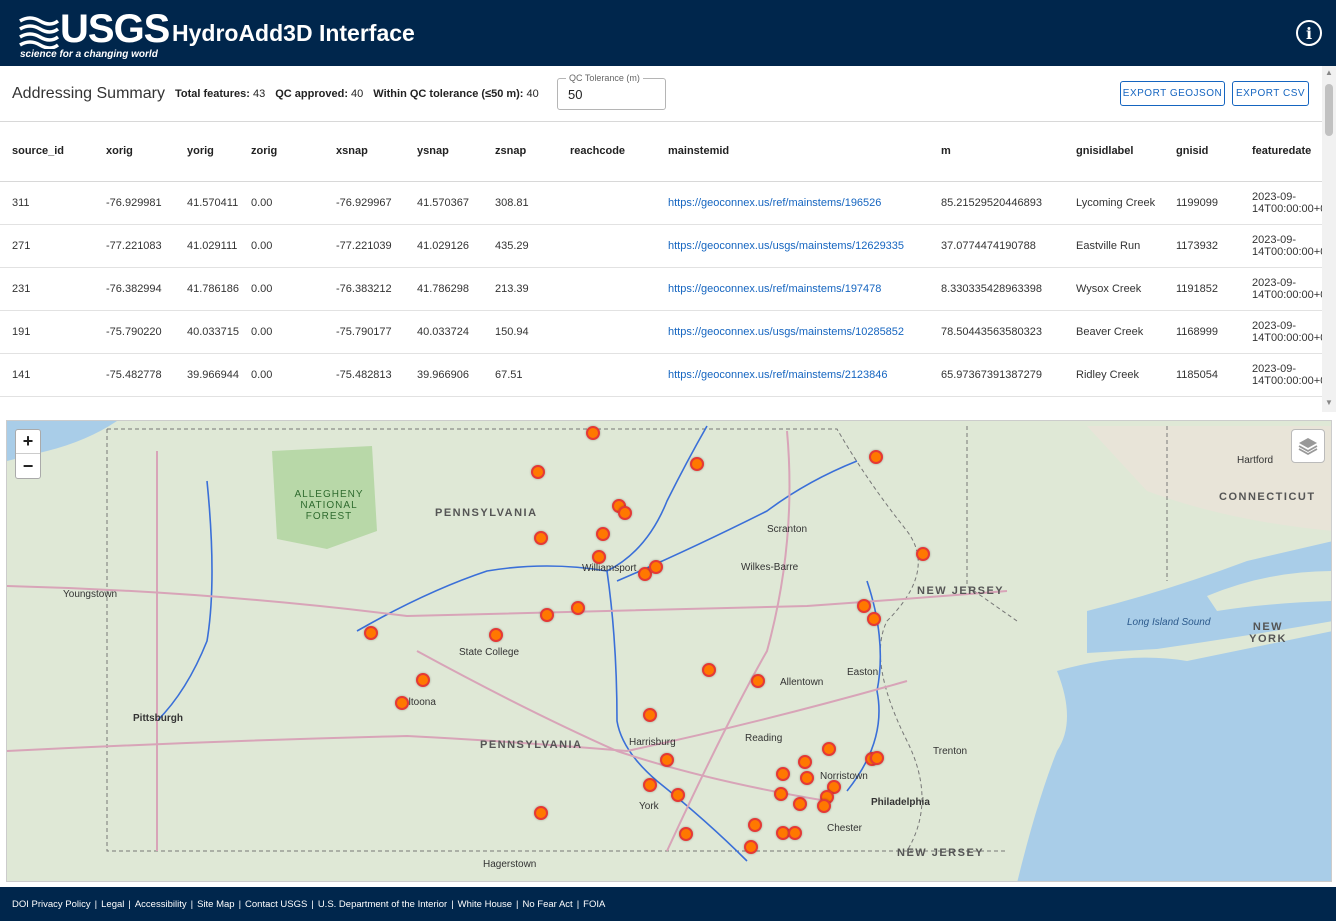  What do you see at coordinates (161, 904) in the screenshot?
I see `footer-link: Accessibility` at bounding box center [161, 904].